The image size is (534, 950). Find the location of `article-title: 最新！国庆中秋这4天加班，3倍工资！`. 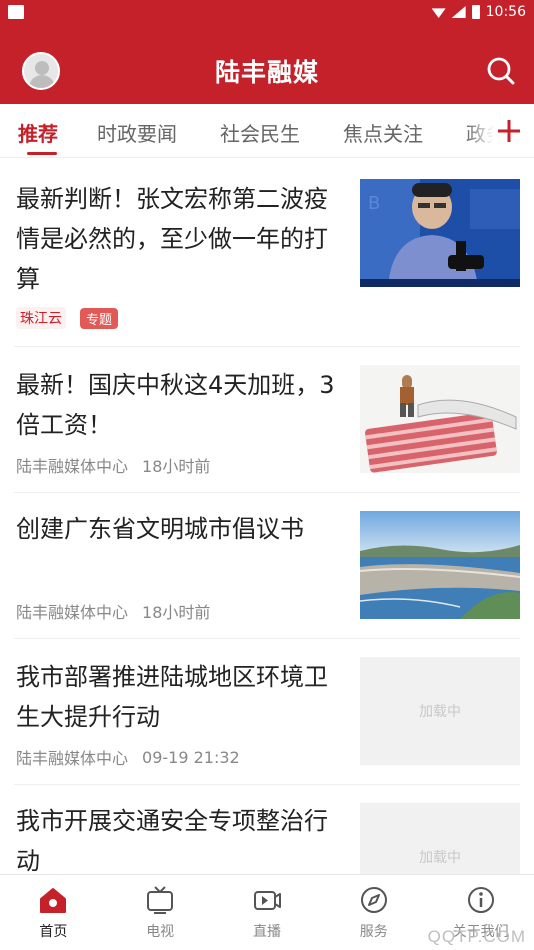

article-title: 最新！国庆中秋这4天加班，3倍工资！ is located at coordinates (175, 405).